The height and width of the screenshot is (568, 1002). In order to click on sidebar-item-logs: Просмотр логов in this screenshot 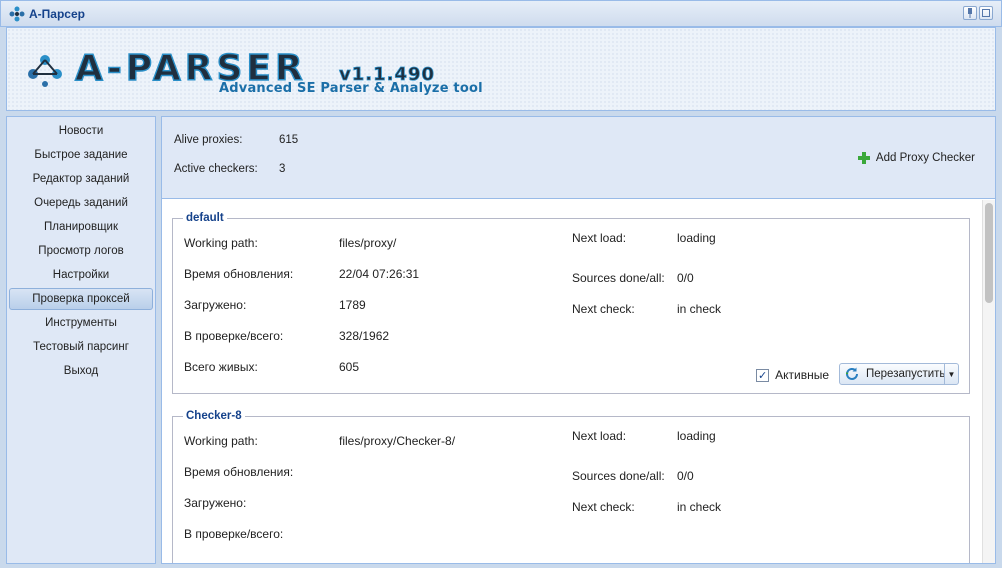, I will do `click(81, 251)`.